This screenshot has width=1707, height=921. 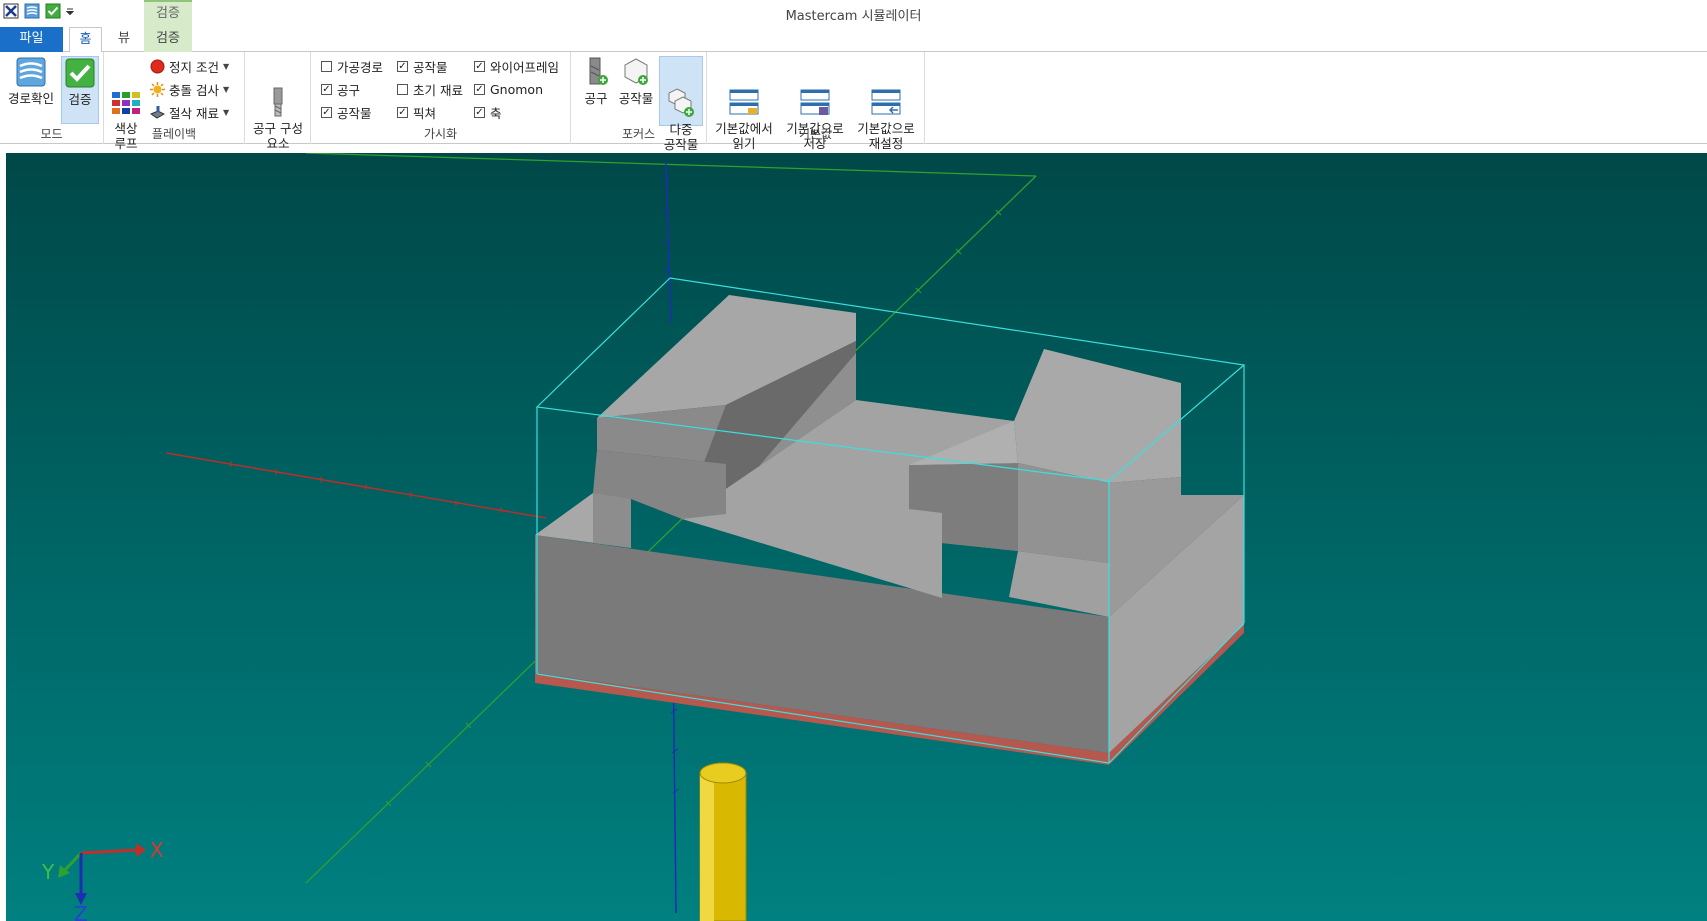 What do you see at coordinates (80, 90) in the screenshot?
I see `verify-button: 검증` at bounding box center [80, 90].